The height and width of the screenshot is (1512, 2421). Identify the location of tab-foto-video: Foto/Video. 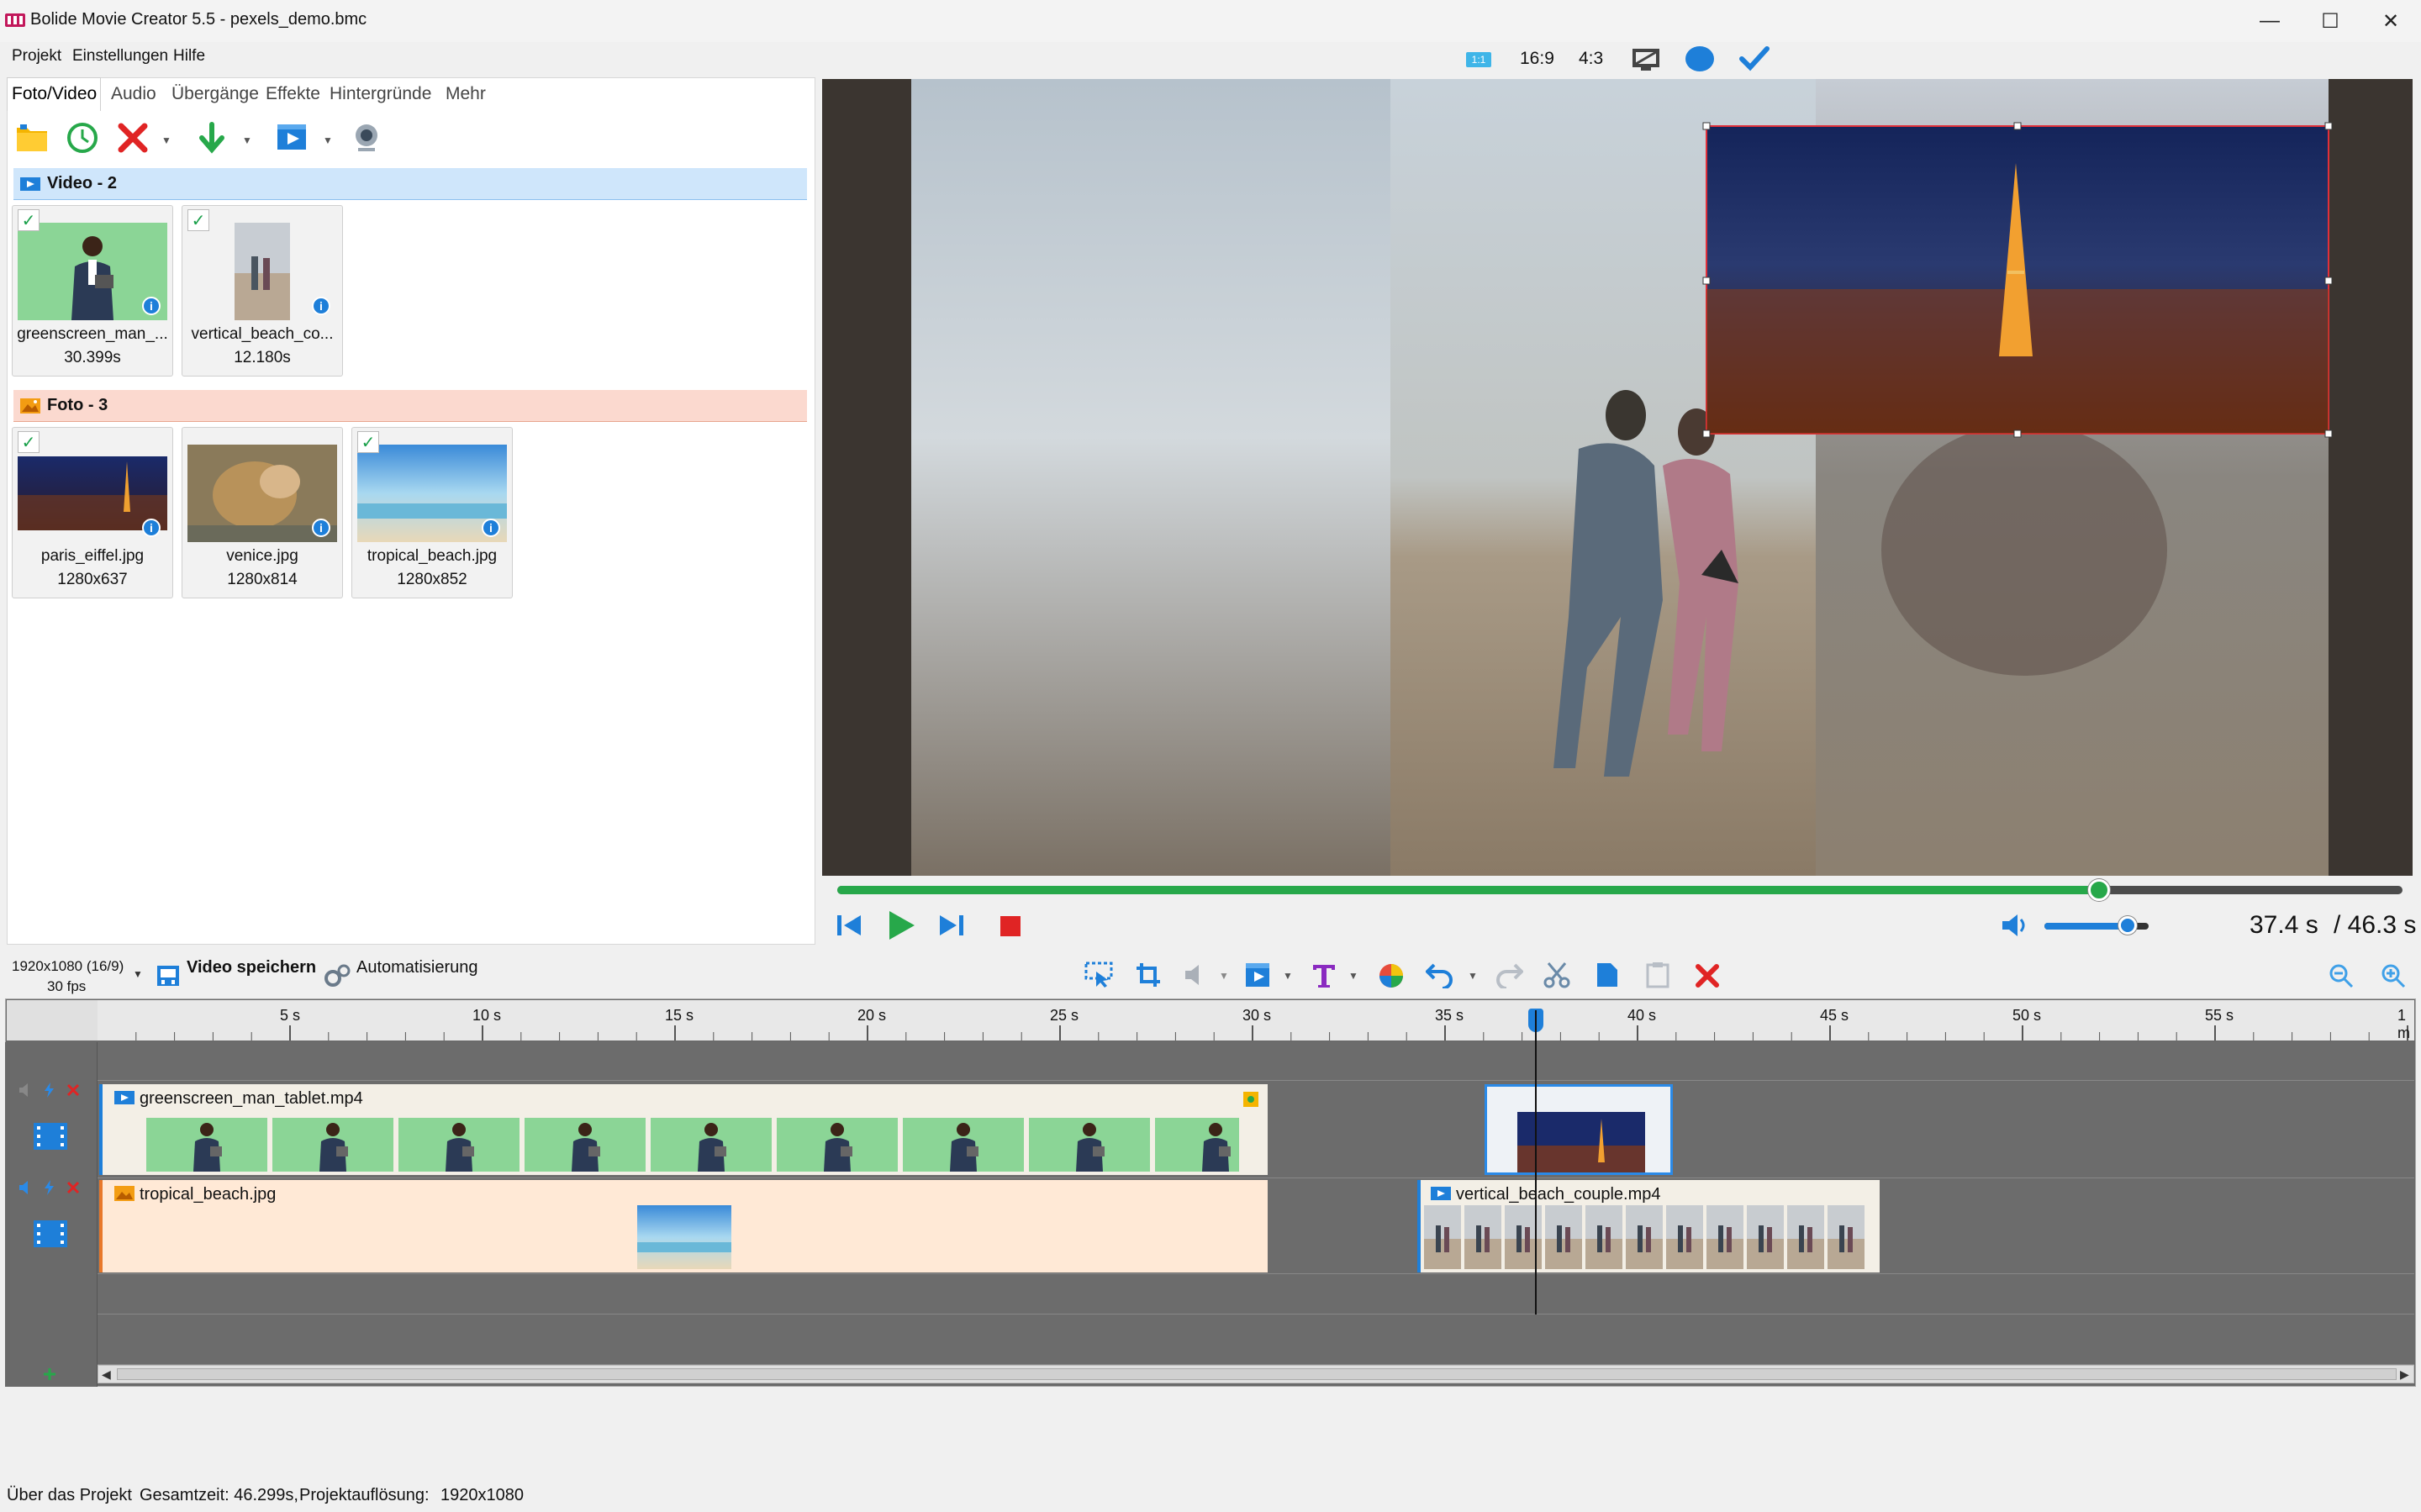
(54, 94).